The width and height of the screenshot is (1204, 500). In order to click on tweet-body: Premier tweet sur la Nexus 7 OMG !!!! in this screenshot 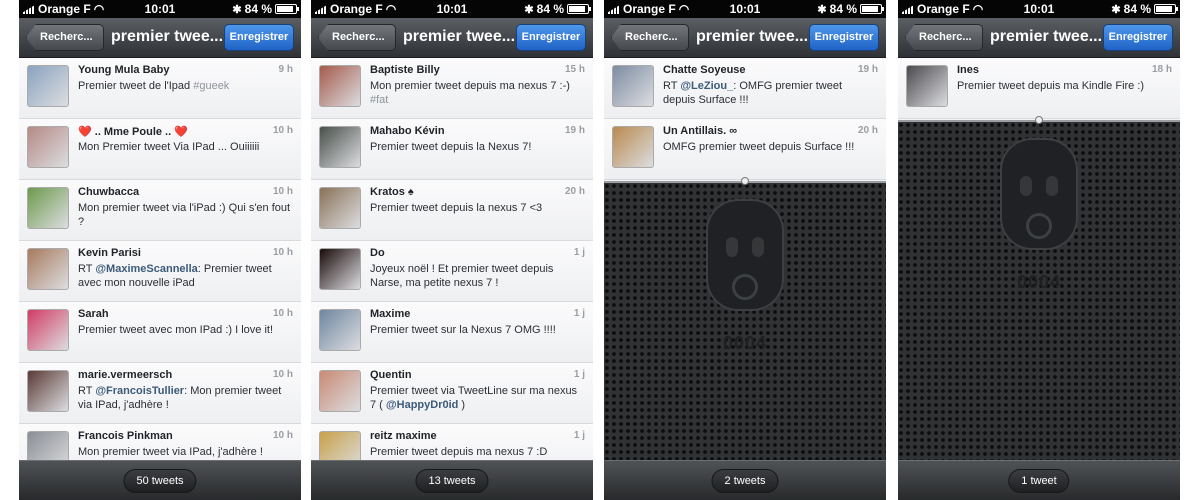, I will do `click(463, 330)`.